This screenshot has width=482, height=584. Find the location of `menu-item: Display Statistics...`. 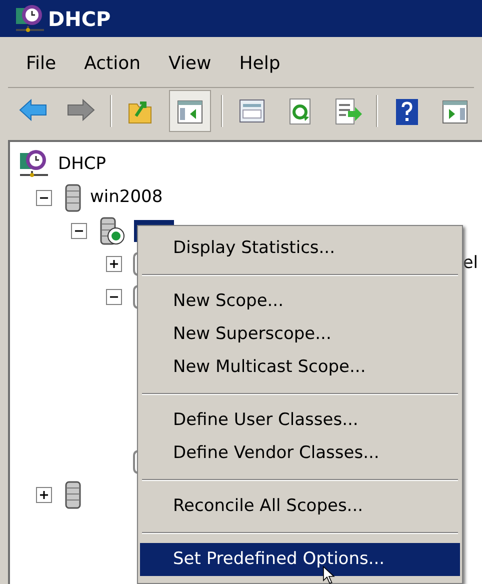

menu-item: Display Statistics... is located at coordinates (300, 248).